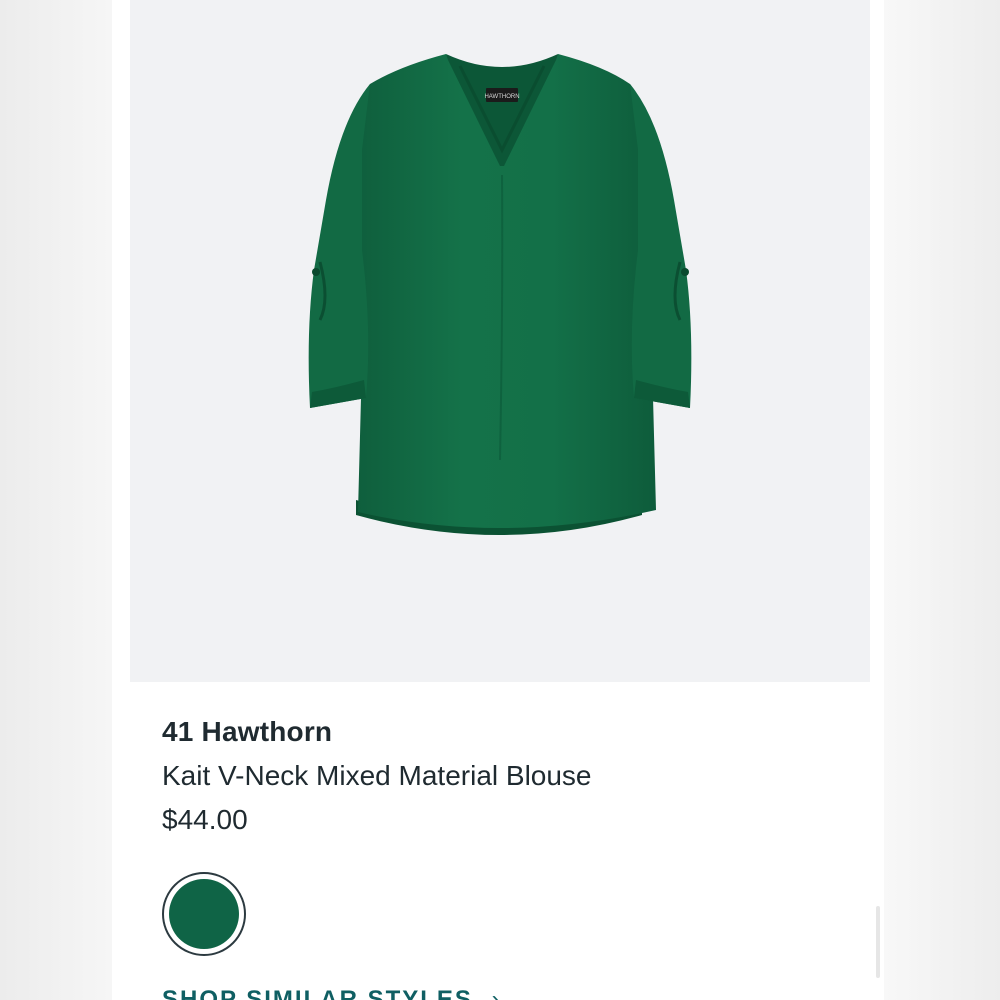 Image resolution: width=1000 pixels, height=1000 pixels. I want to click on product-price: $44.00, so click(205, 819).